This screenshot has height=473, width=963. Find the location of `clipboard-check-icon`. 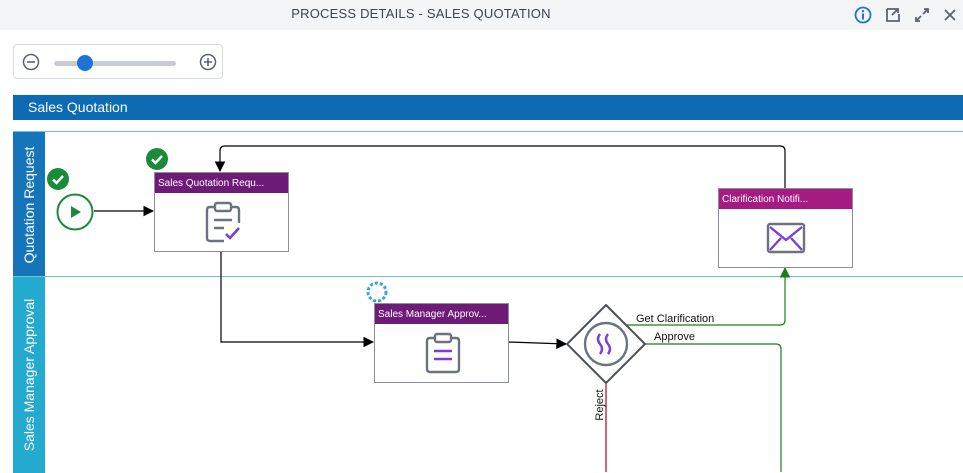

clipboard-check-icon is located at coordinates (223, 225).